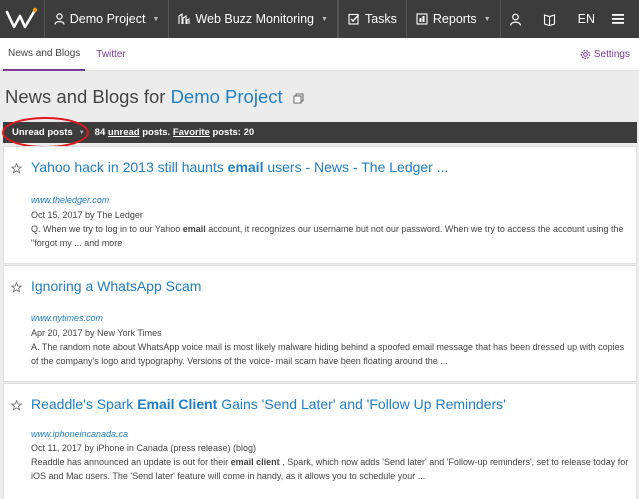 This screenshot has width=639, height=499. I want to click on project-selector: Demo Project ▼, so click(107, 19).